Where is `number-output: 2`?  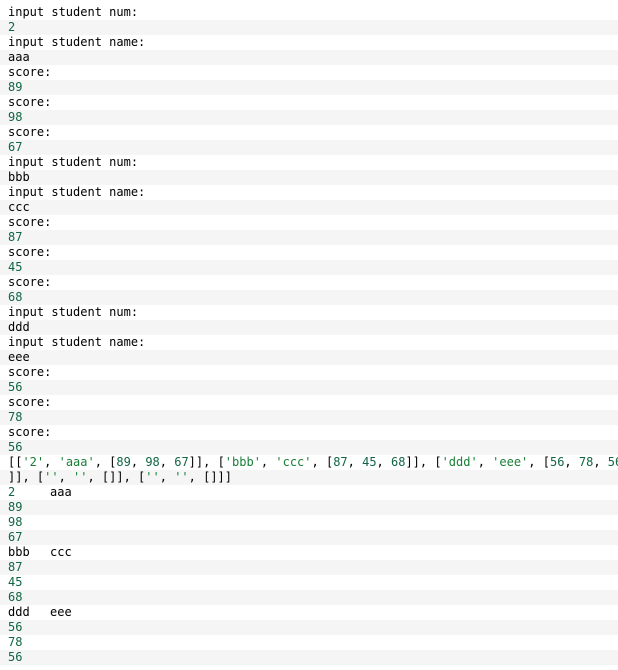
number-output: 2 is located at coordinates (12, 27).